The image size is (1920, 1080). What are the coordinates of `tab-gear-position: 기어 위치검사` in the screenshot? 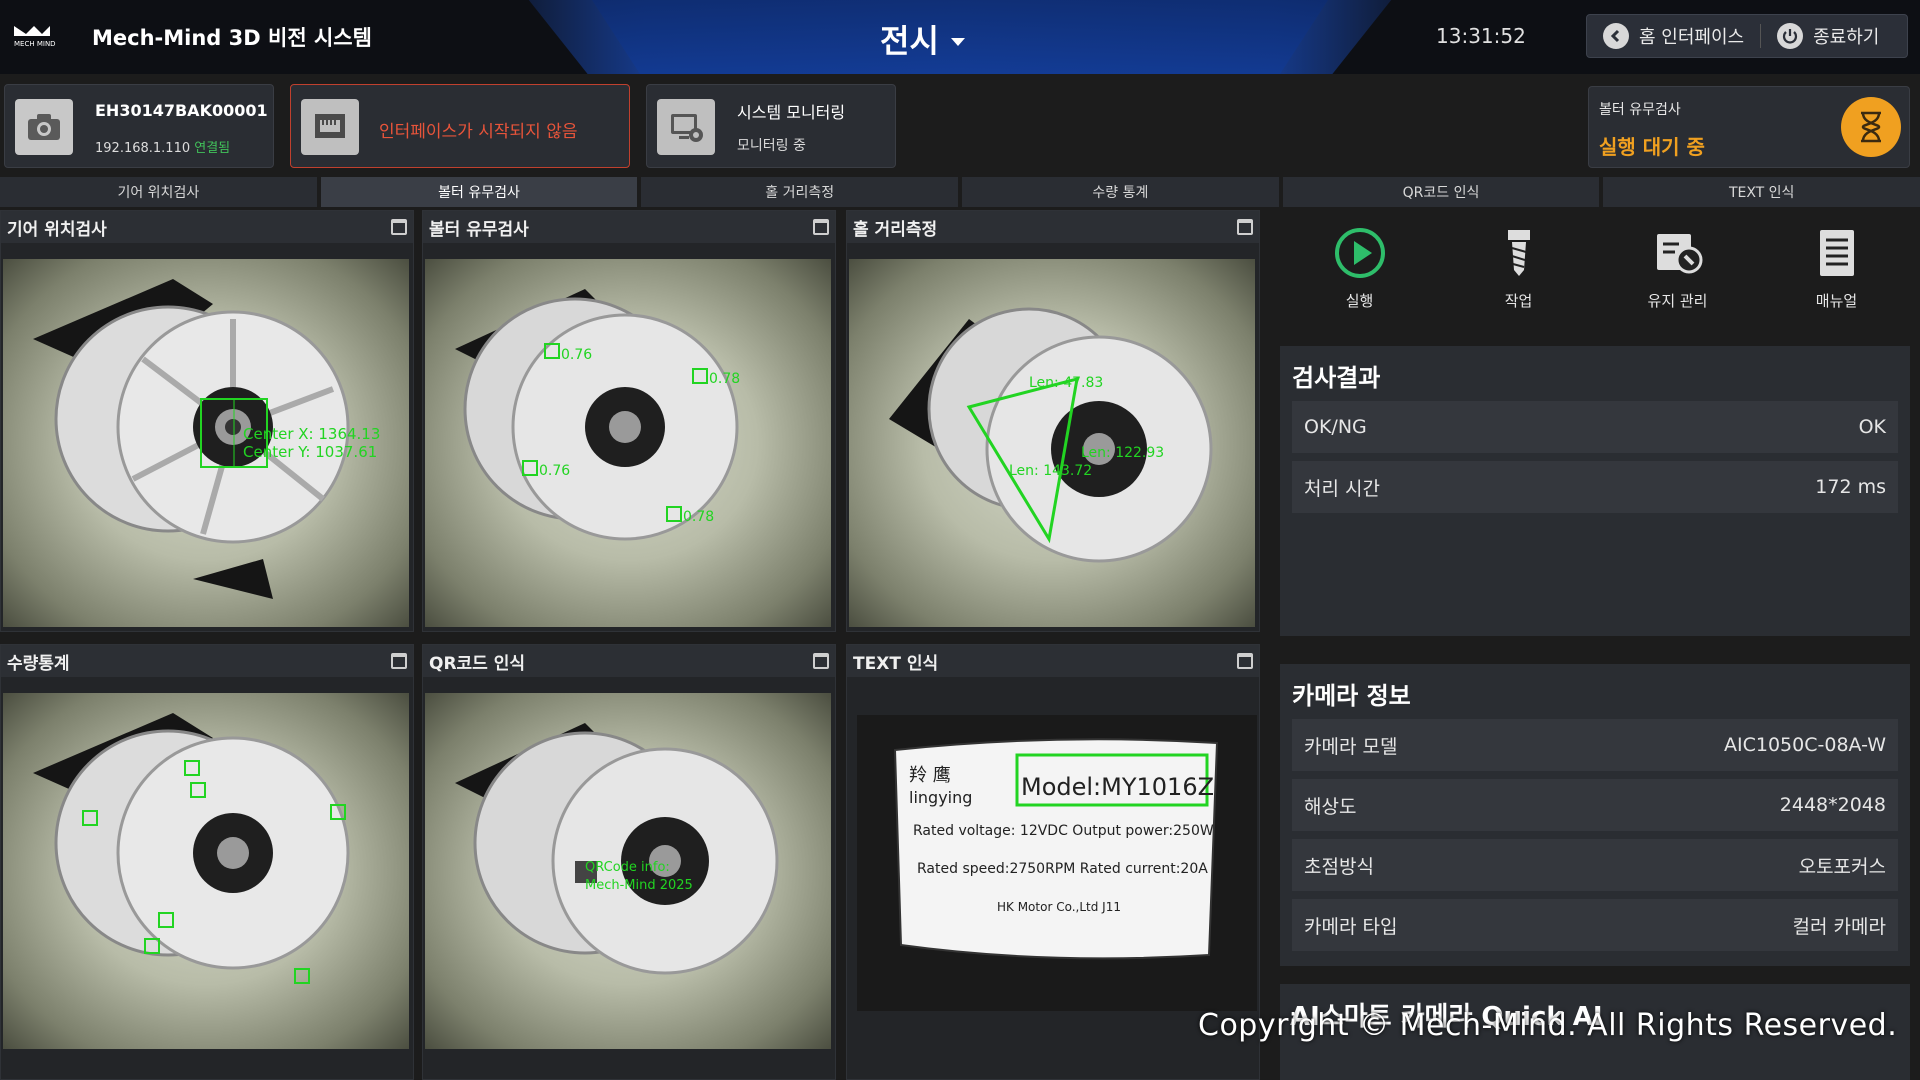 It's located at (158, 193).